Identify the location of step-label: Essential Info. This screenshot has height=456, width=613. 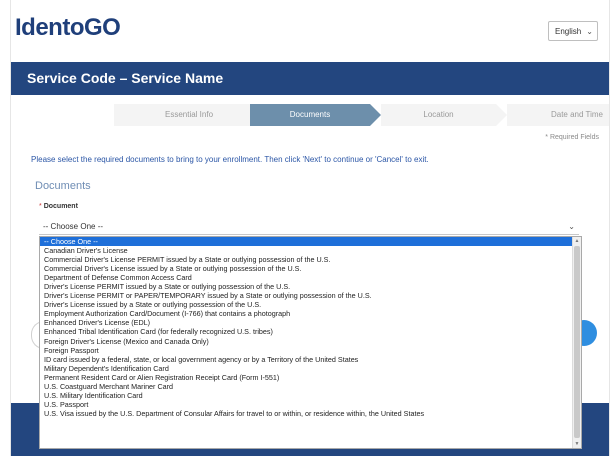
(189, 114).